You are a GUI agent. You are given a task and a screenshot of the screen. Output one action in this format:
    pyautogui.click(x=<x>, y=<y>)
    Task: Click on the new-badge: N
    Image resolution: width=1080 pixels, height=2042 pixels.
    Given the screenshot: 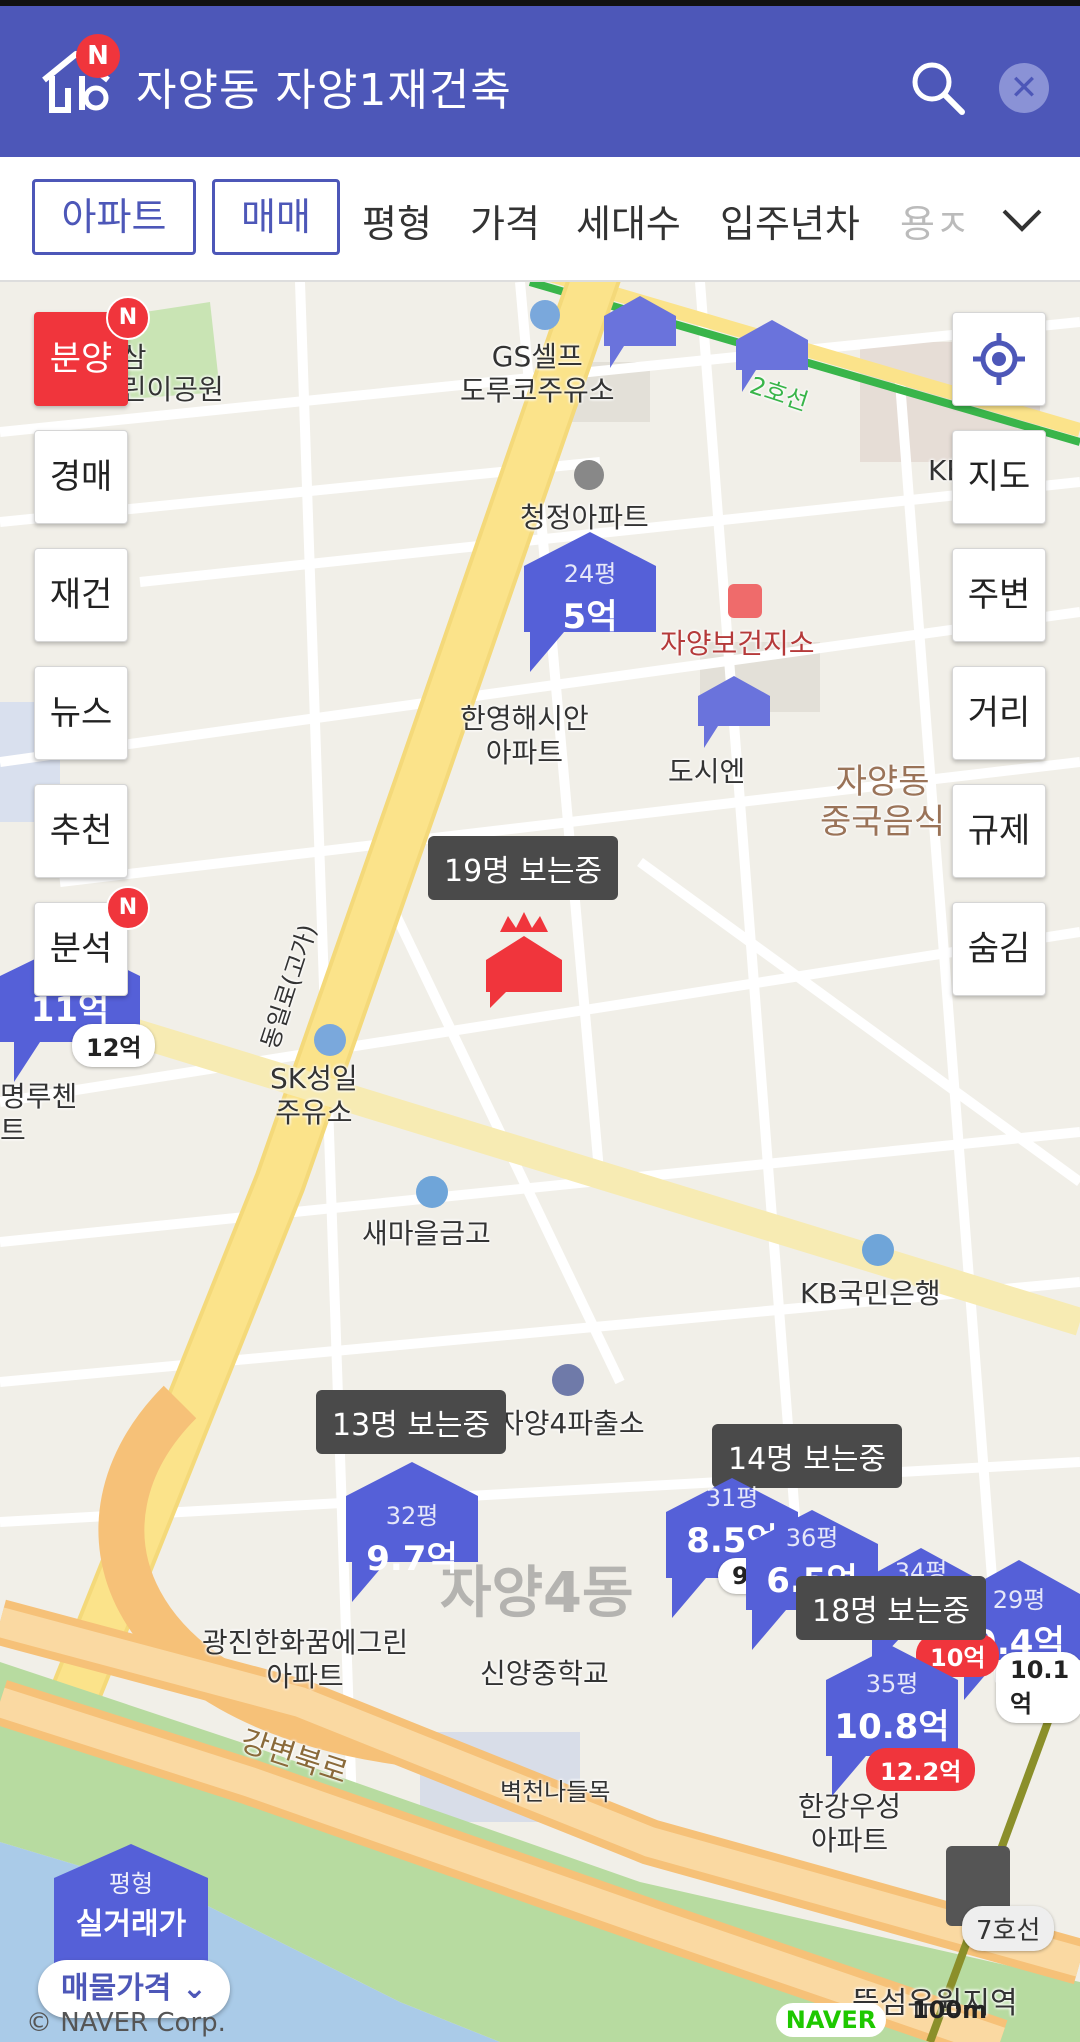 What is the action you would take?
    pyautogui.click(x=98, y=56)
    